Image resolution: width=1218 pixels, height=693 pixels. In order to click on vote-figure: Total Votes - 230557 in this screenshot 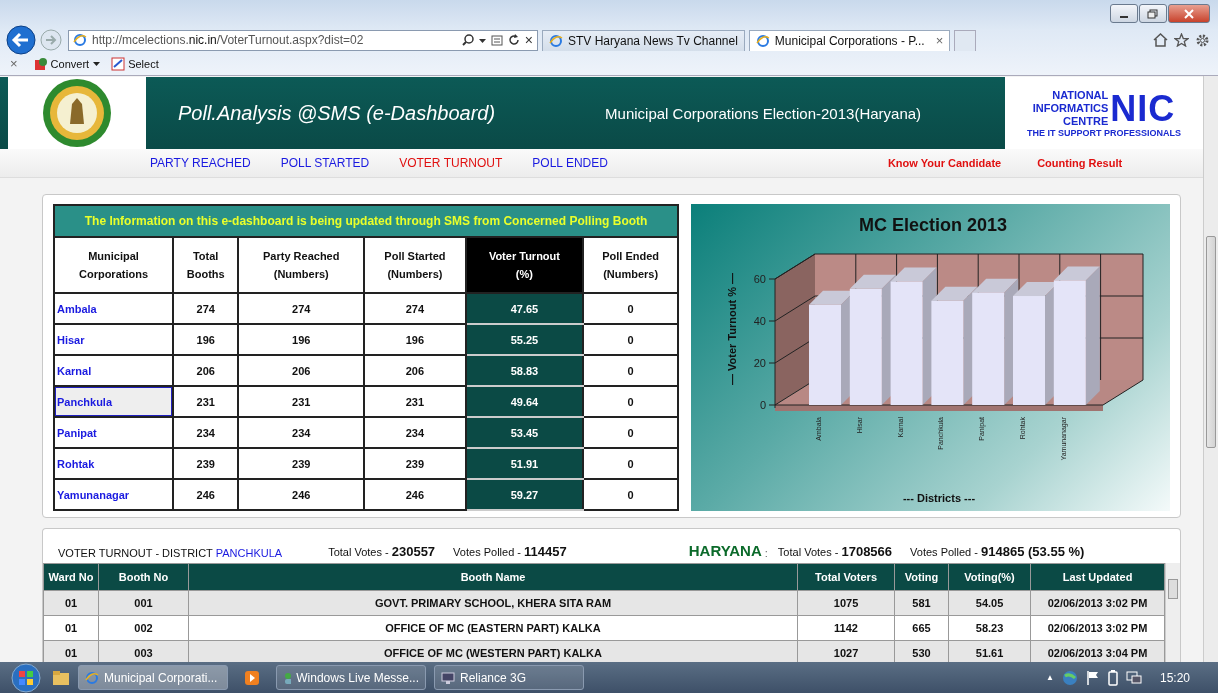, I will do `click(382, 551)`.